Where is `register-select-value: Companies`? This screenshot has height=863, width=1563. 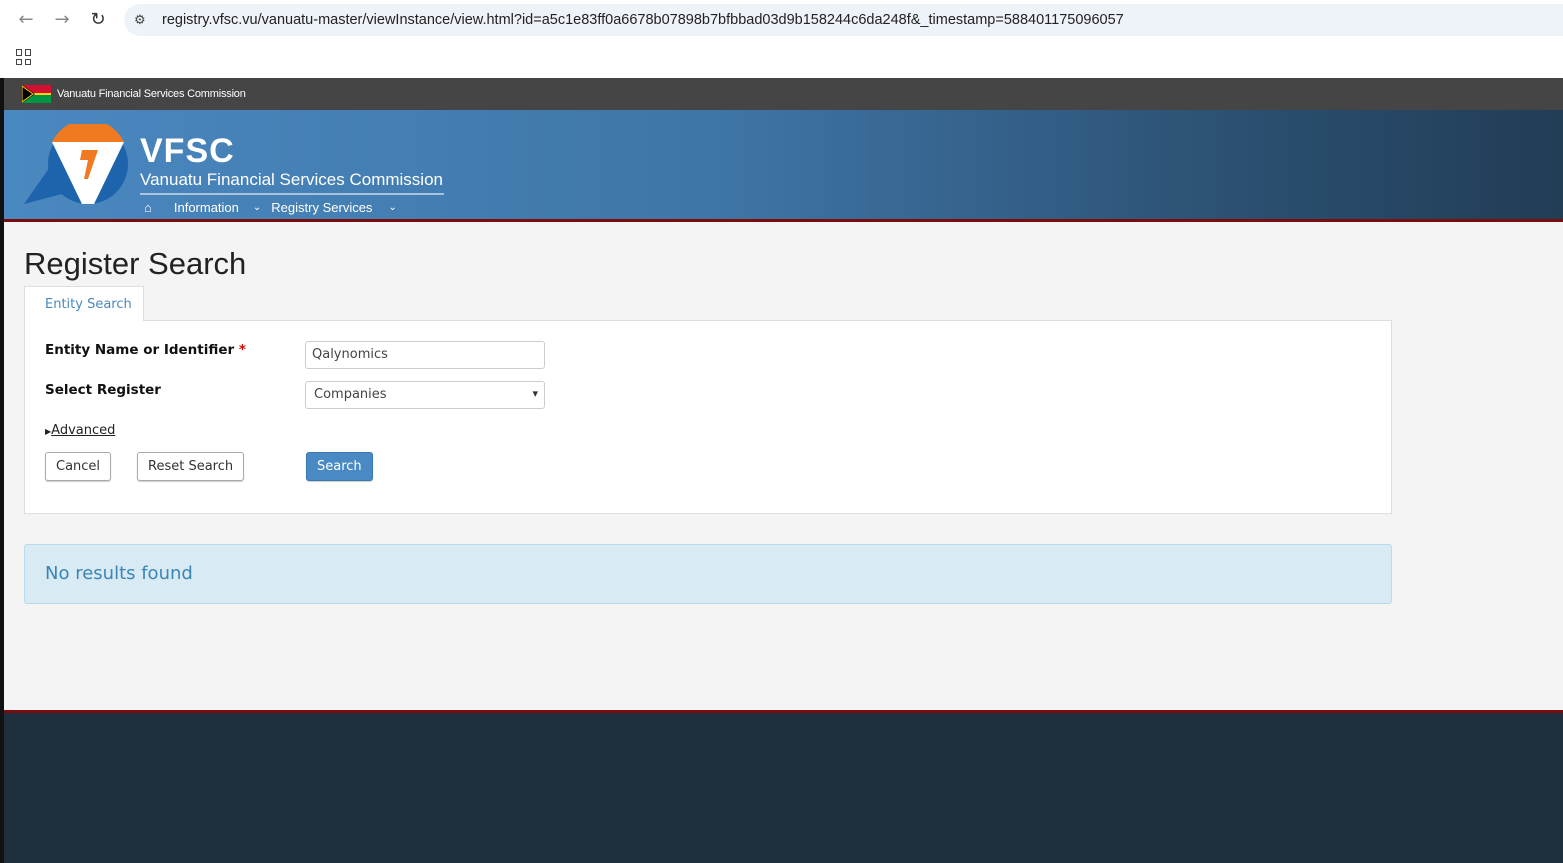
register-select-value: Companies is located at coordinates (350, 394).